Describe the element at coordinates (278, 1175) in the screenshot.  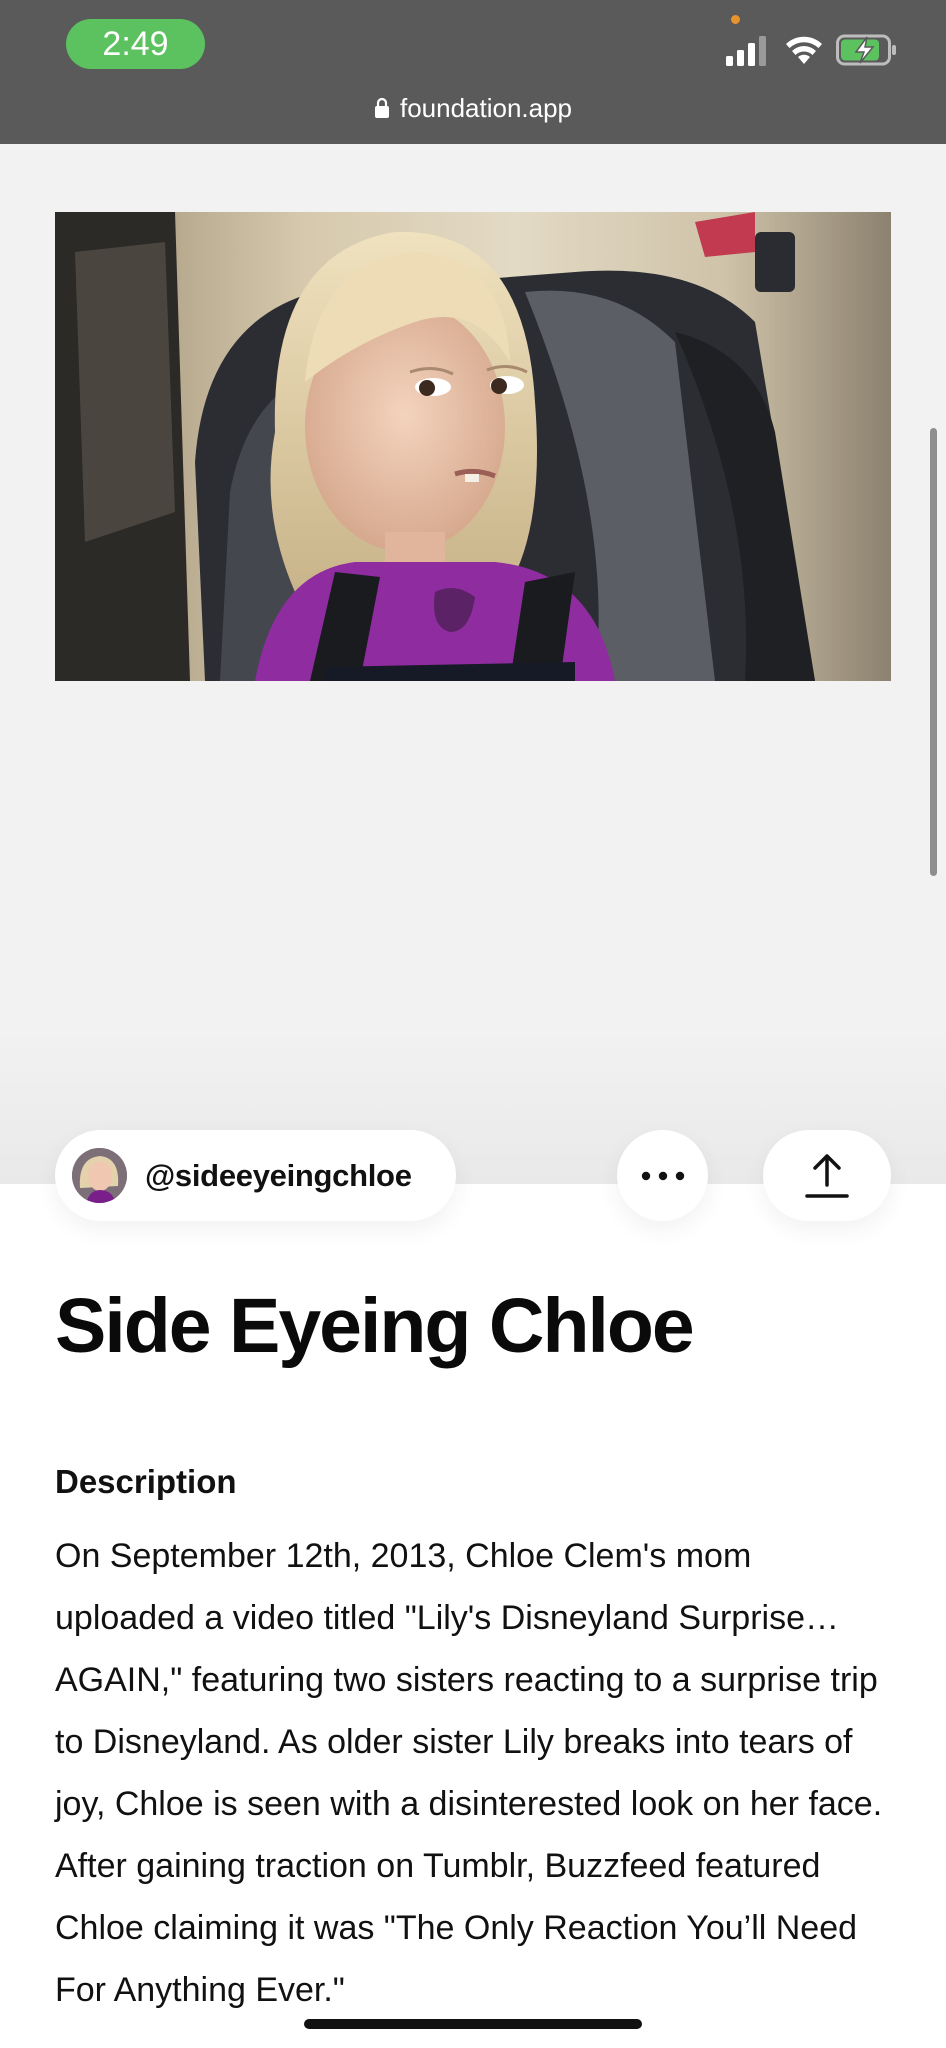
I see `creator-handle: @sideeyeingchloe` at that location.